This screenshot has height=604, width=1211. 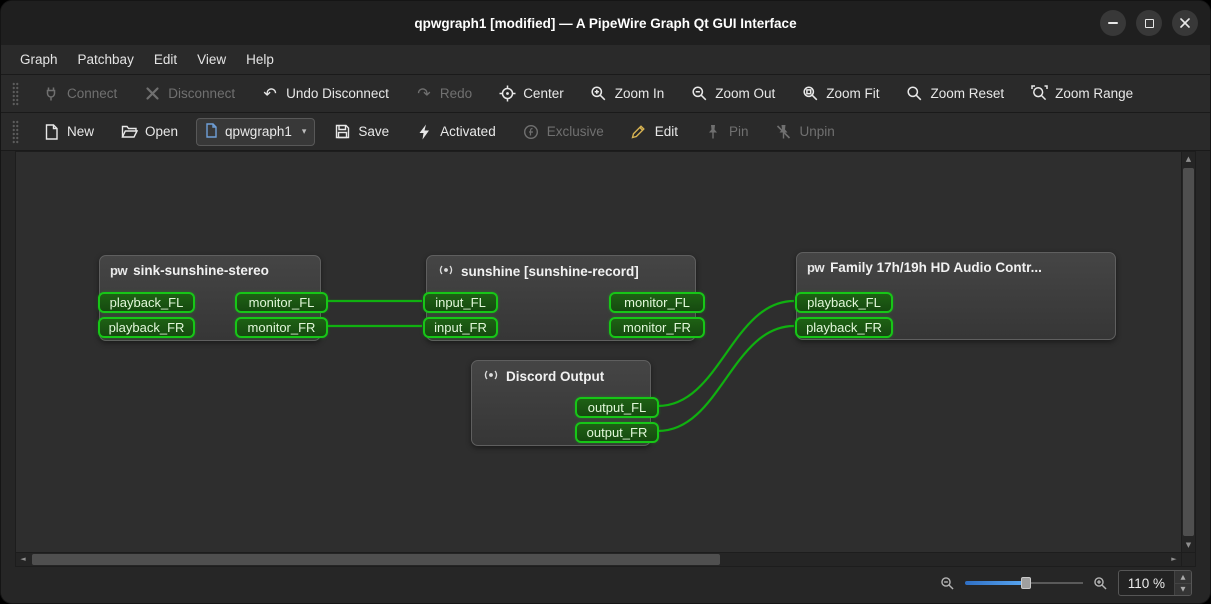 What do you see at coordinates (563, 132) in the screenshot?
I see `exclusive-toggle: Exclusive` at bounding box center [563, 132].